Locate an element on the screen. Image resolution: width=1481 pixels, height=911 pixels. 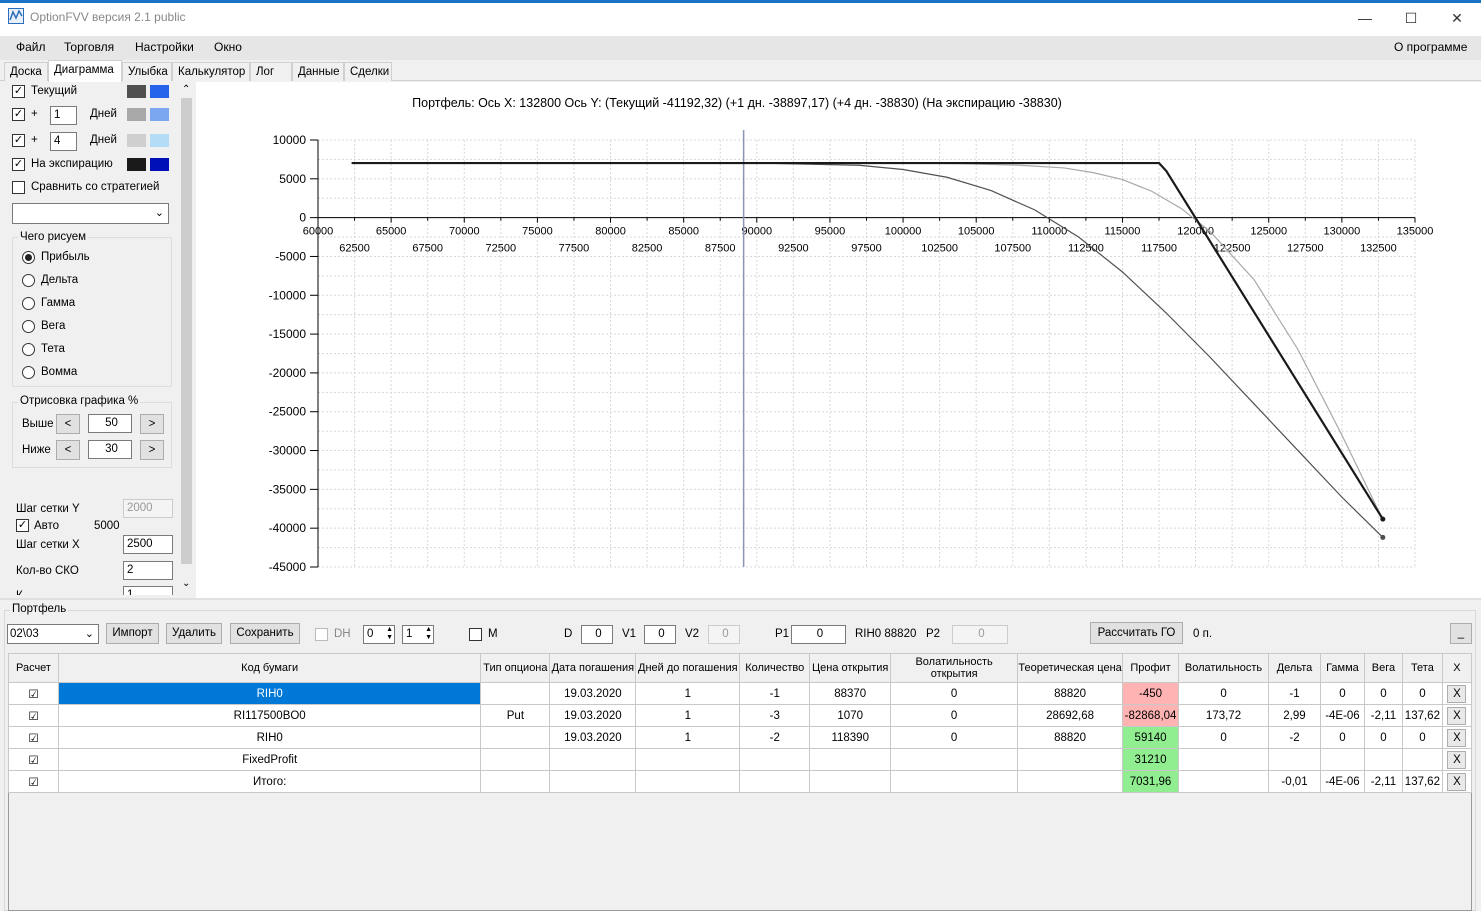
plus2-checkbox: ✓ is located at coordinates (18, 140).